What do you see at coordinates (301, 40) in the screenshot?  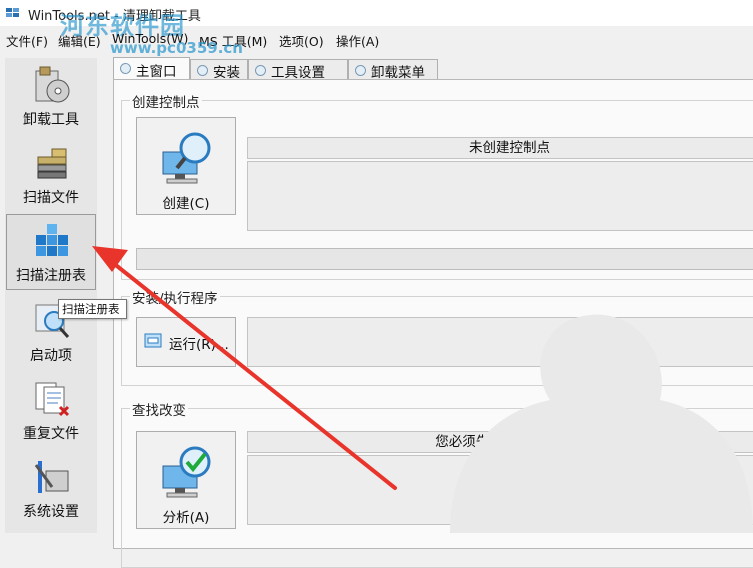 I see `menu-options: 选项(O)` at bounding box center [301, 40].